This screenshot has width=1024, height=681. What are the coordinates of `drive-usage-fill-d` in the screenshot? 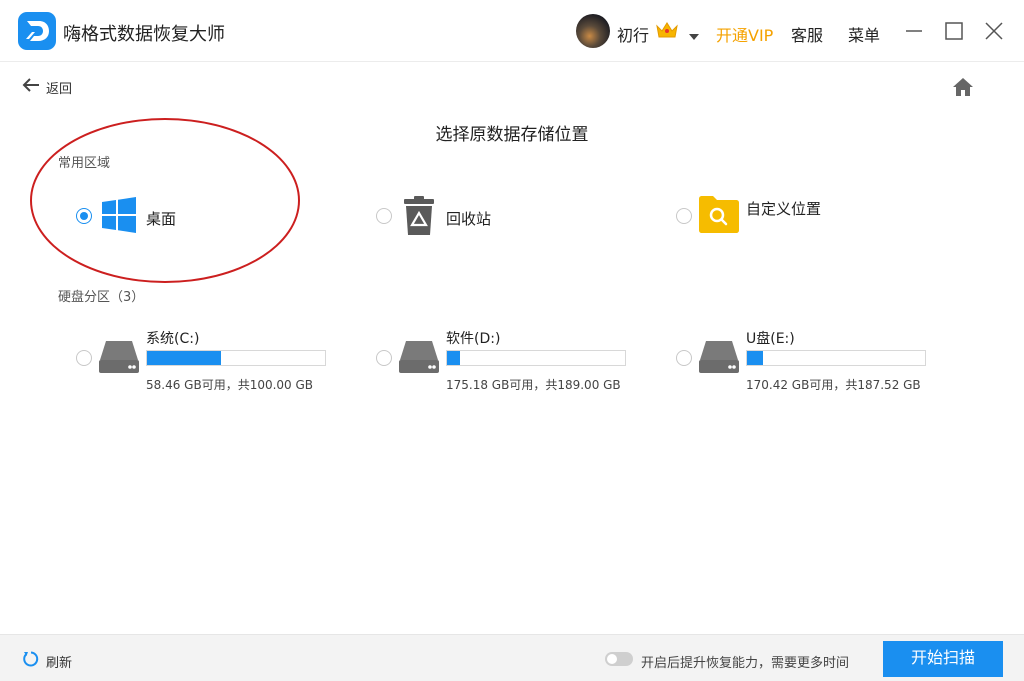 It's located at (453, 358).